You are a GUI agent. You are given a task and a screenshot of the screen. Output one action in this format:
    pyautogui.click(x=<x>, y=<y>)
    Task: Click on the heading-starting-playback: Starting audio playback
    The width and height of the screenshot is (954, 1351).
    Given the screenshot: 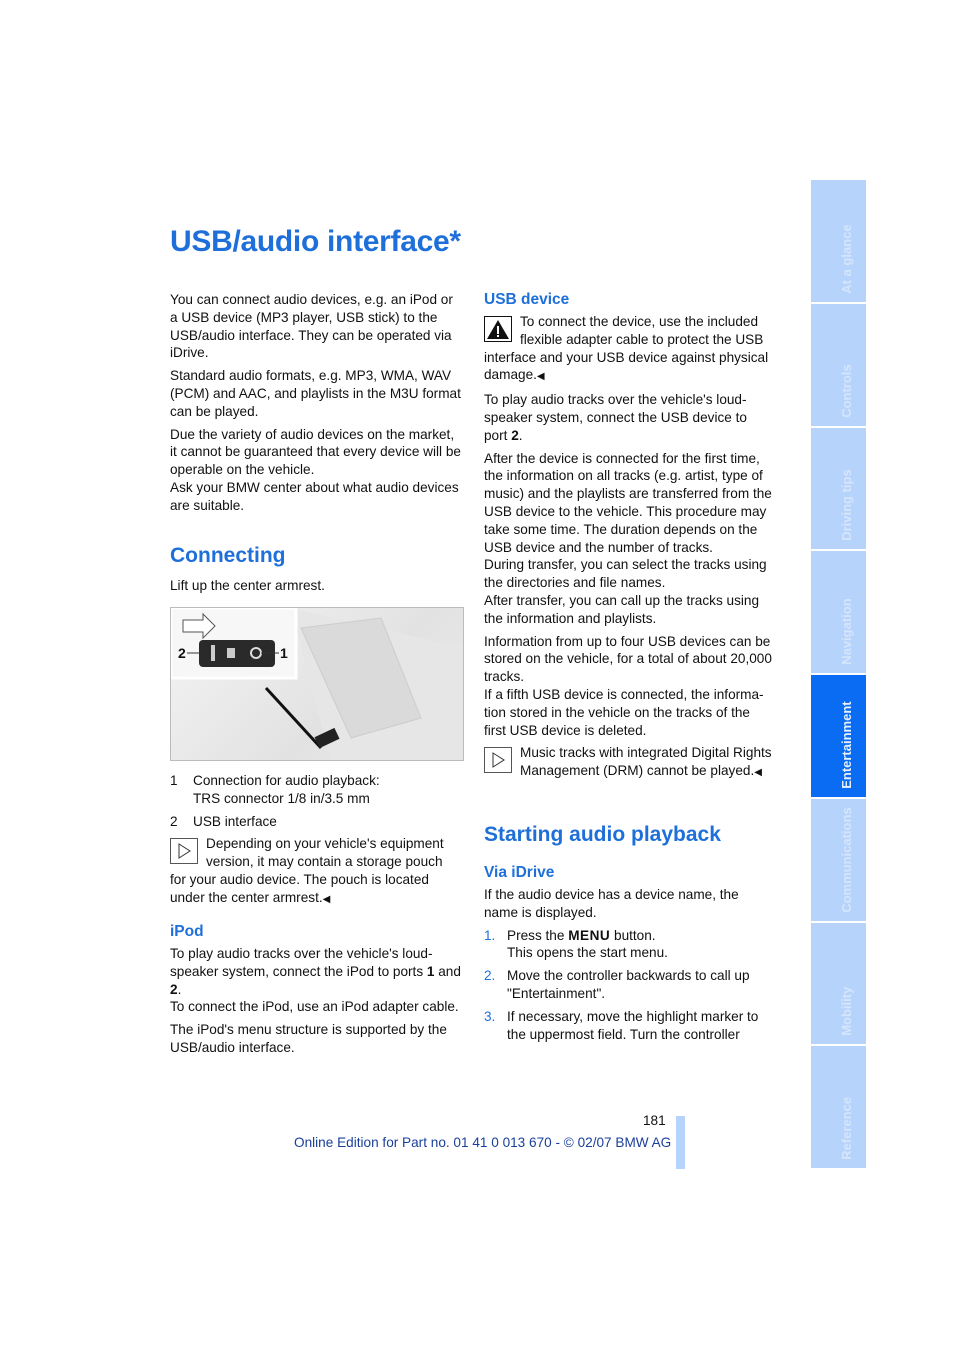 What is the action you would take?
    pyautogui.click(x=602, y=834)
    